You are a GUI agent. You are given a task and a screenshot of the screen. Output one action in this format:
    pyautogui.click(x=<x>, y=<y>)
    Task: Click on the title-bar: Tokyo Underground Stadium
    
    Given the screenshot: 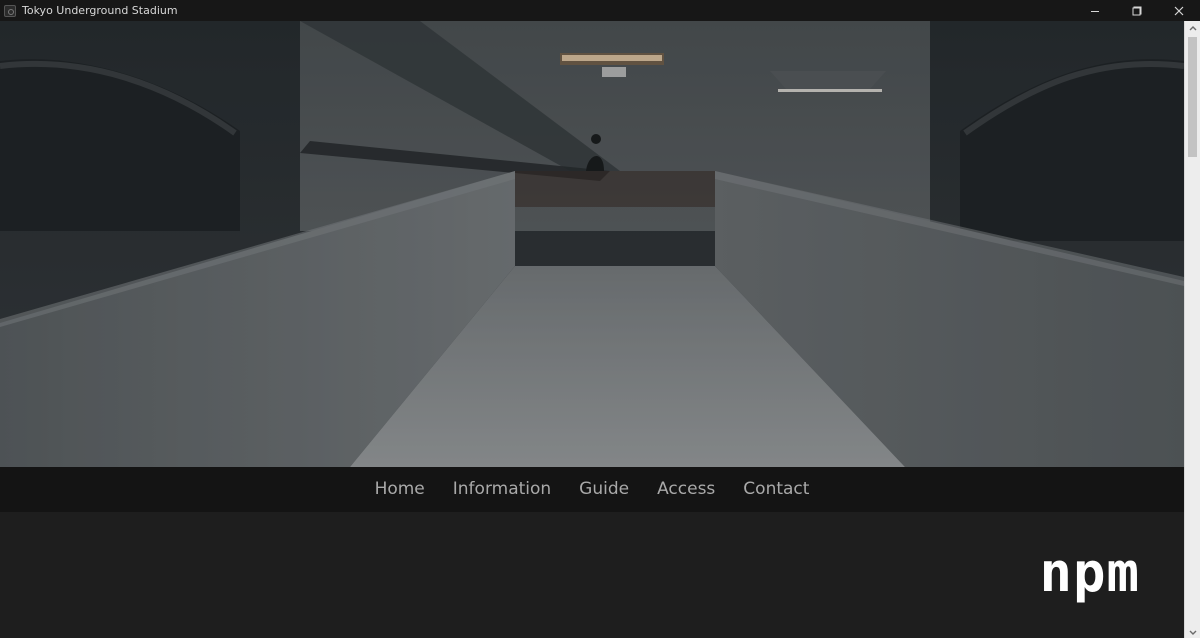 What is the action you would take?
    pyautogui.click(x=600, y=10)
    